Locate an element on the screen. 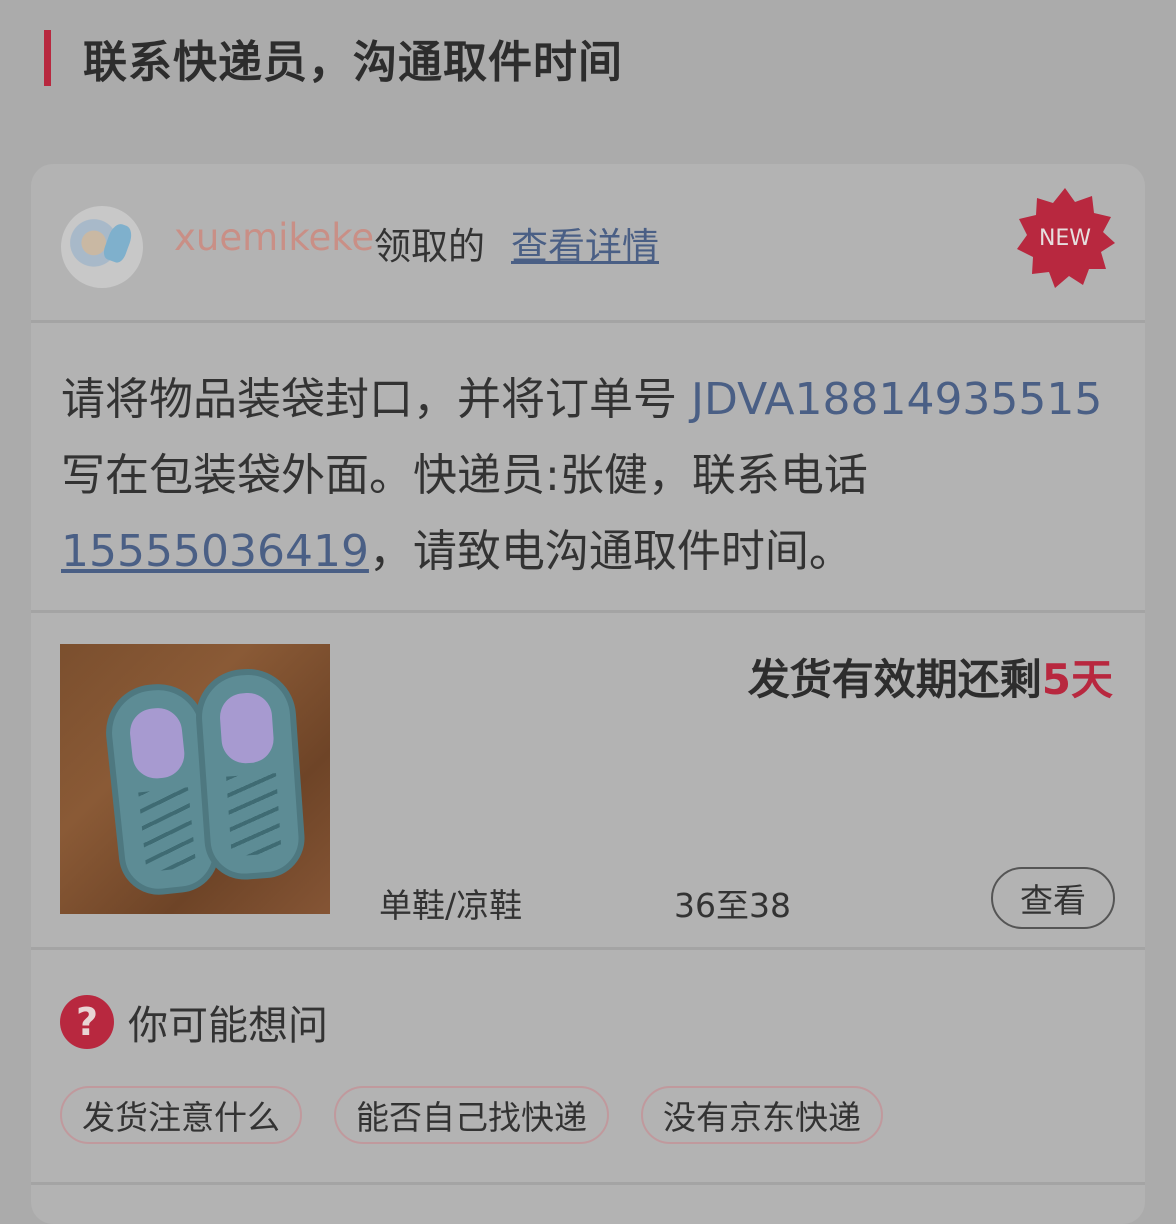 This screenshot has width=1176, height=1224. courier-phone-link: 15555036419 is located at coordinates (215, 551).